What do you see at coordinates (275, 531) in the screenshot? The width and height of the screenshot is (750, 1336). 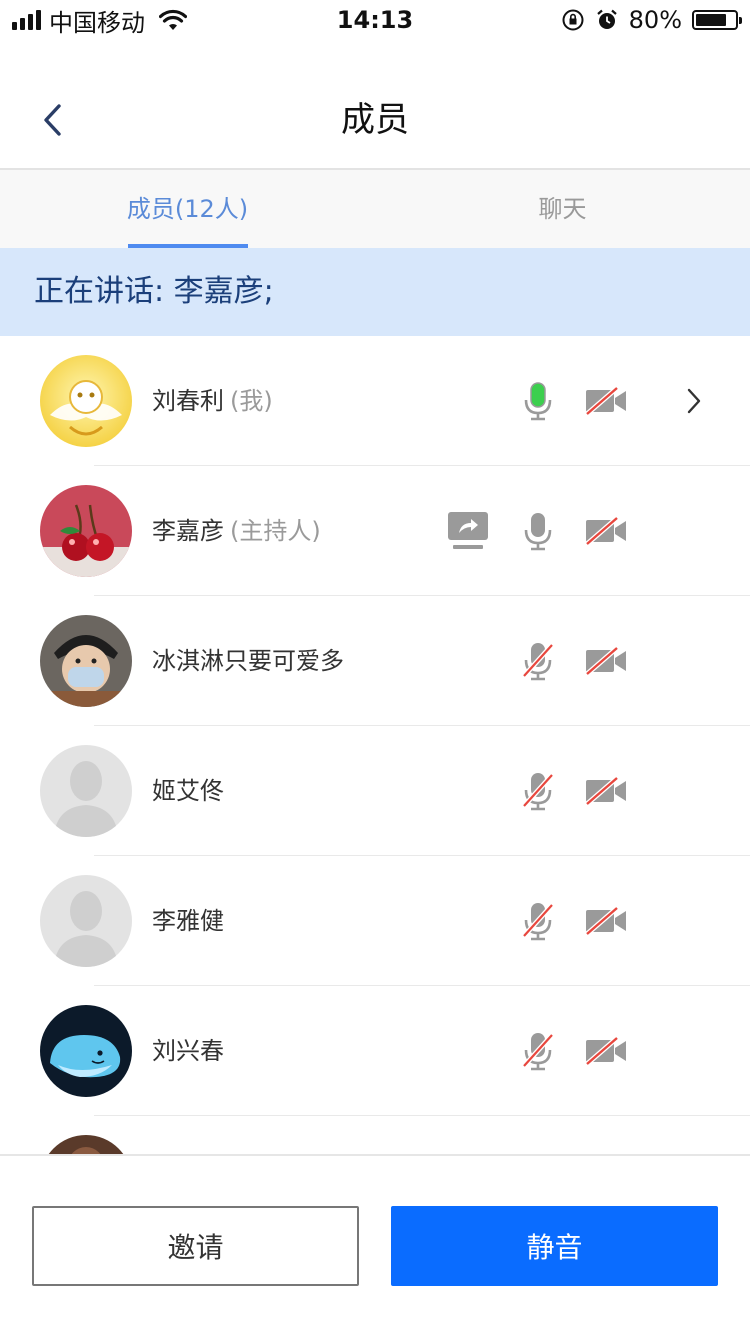 I see `member-tag: (主持人)` at bounding box center [275, 531].